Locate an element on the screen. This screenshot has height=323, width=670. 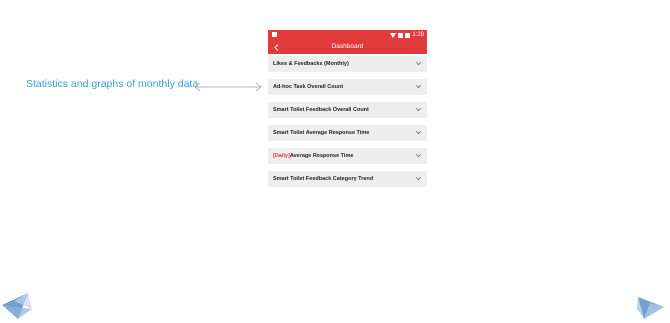
item-label: Ad-hoc Task Overall Count is located at coordinates (308, 87).